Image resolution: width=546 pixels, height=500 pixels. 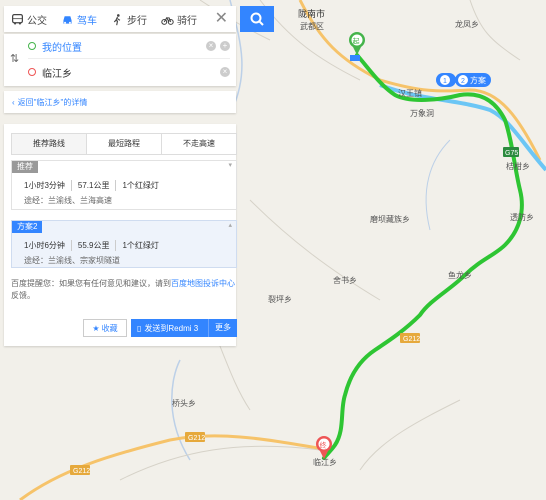 I want to click on star-icon: ★, so click(x=96, y=328).